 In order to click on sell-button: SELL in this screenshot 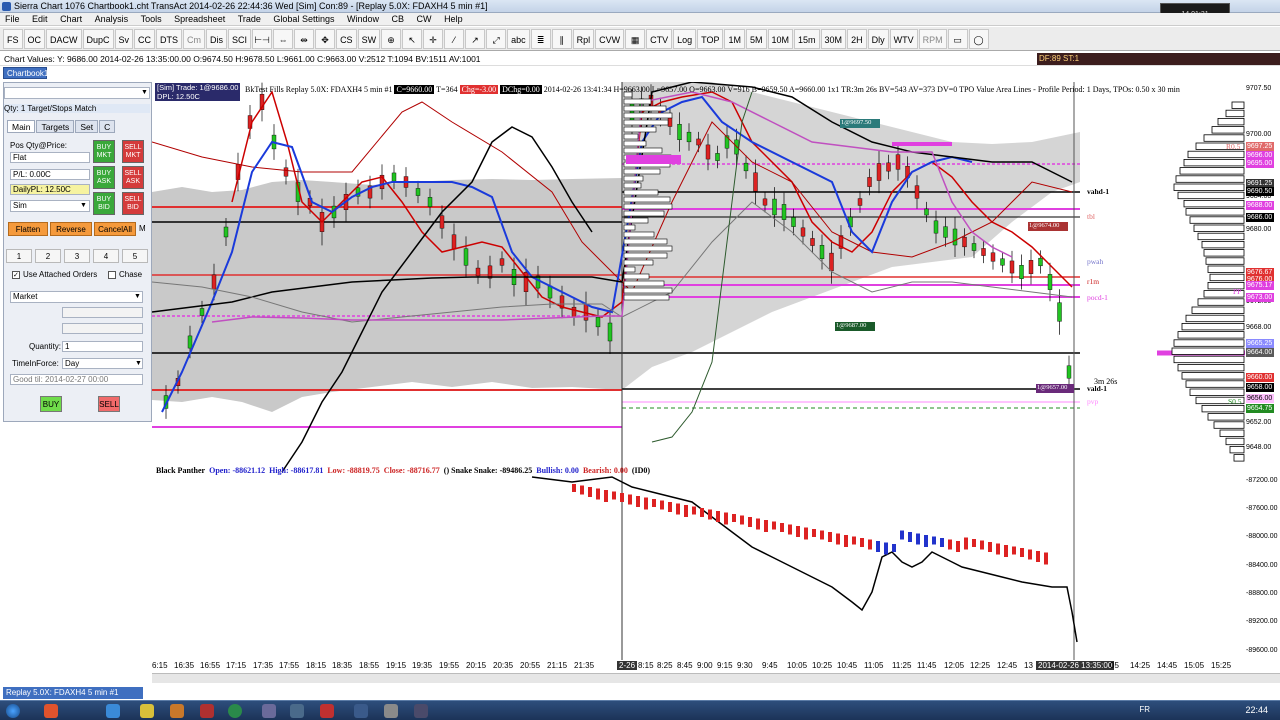, I will do `click(109, 404)`.